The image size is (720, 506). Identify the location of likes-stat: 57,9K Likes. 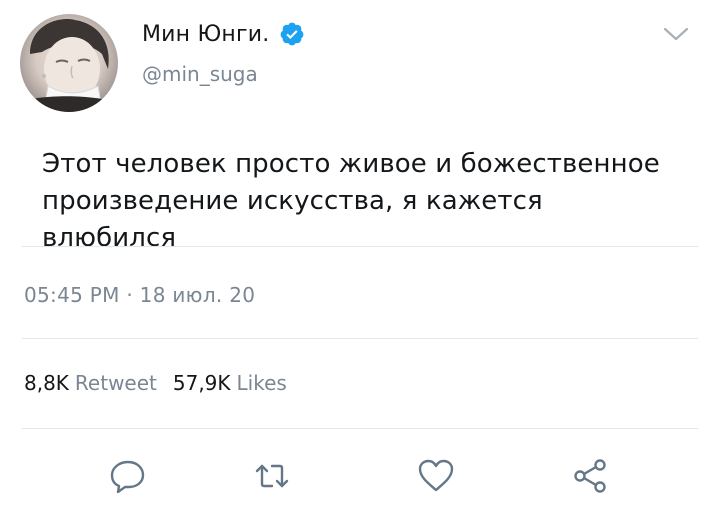
(230, 383).